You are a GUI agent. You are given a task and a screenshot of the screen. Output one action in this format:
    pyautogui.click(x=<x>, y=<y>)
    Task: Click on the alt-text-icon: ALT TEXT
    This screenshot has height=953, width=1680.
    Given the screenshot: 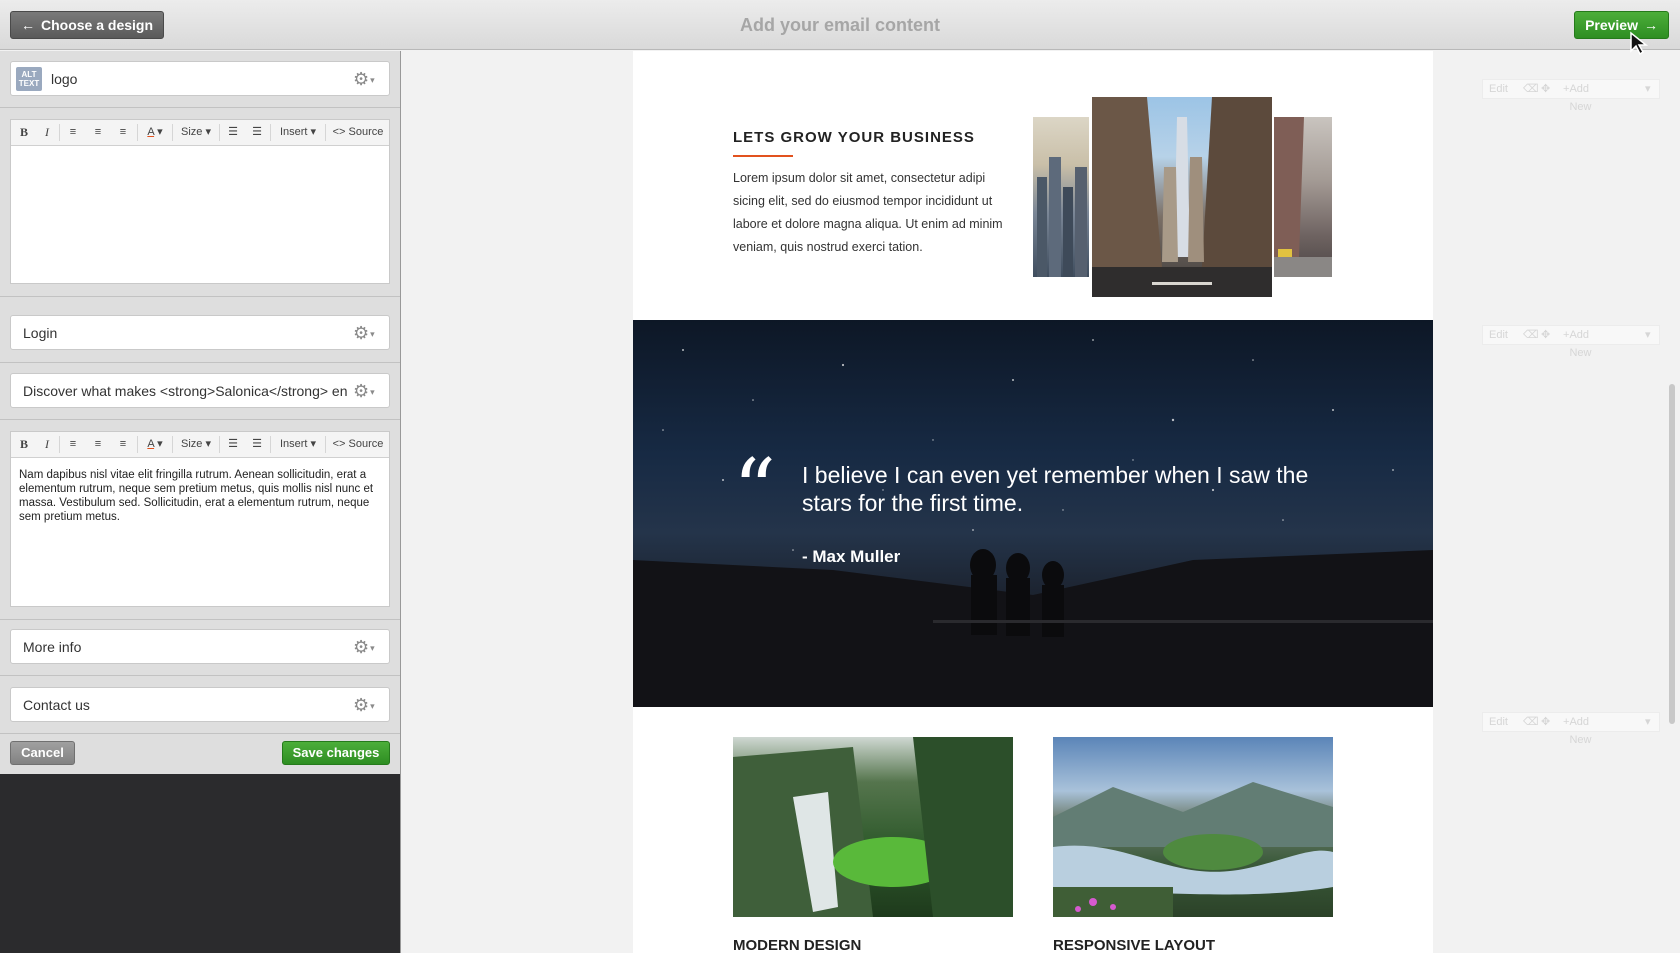 What is the action you would take?
    pyautogui.click(x=29, y=79)
    